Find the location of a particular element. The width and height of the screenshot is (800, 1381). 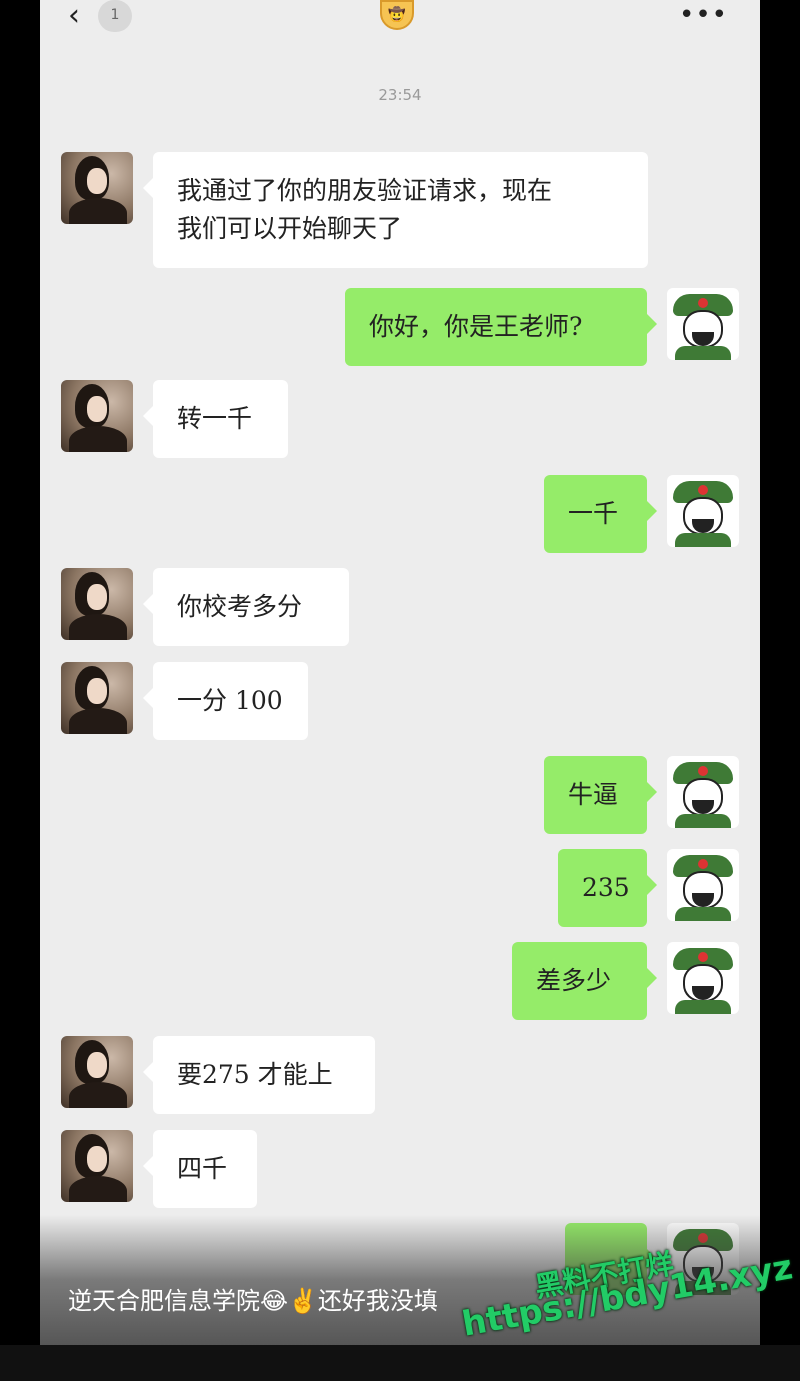

sent-message-bubble: 235 is located at coordinates (607, 888).